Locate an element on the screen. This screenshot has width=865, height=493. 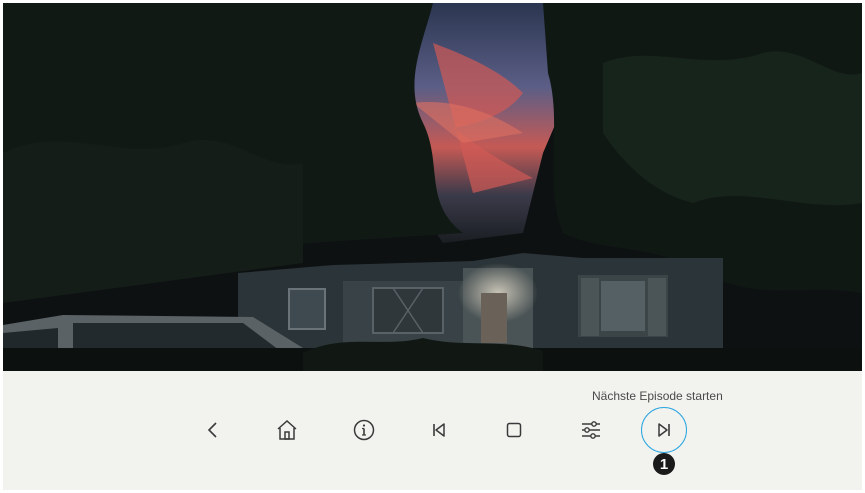
settings-button is located at coordinates (591, 430).